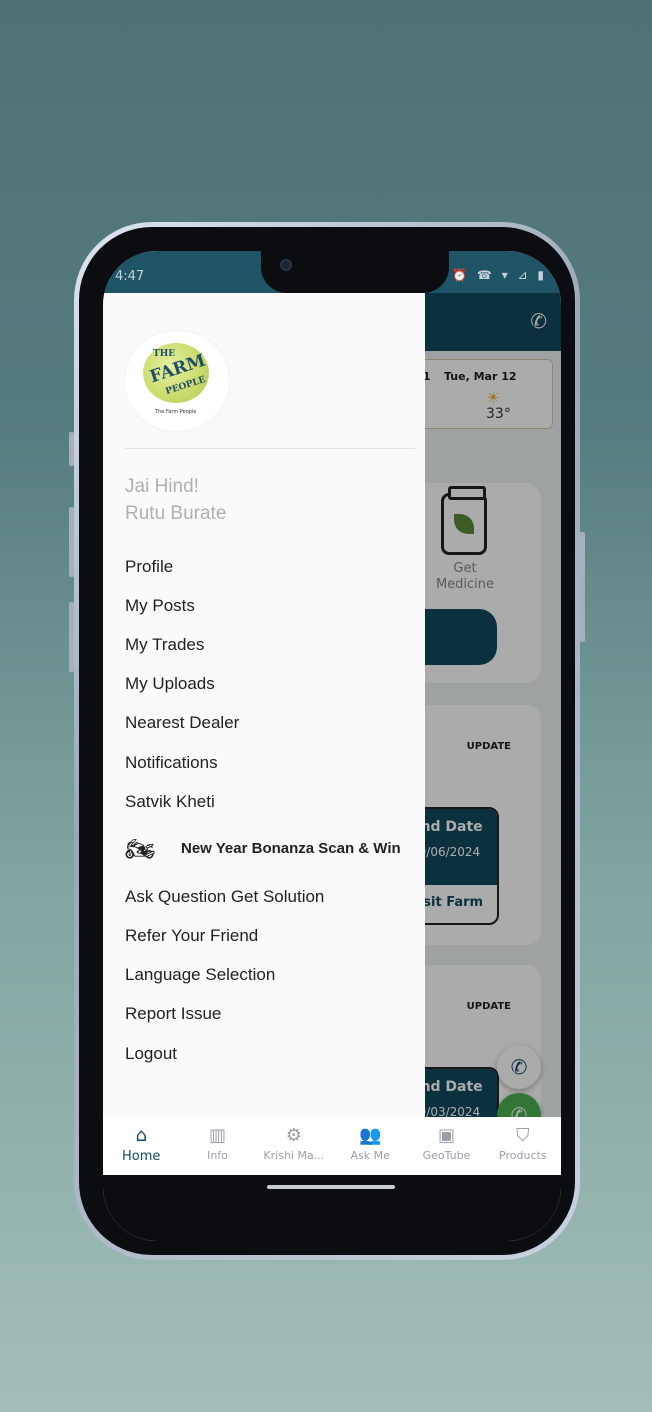 The image size is (652, 1412). Describe the element at coordinates (270, 936) in the screenshot. I see `menu-item-refer-friend: Refer Your Friend` at that location.